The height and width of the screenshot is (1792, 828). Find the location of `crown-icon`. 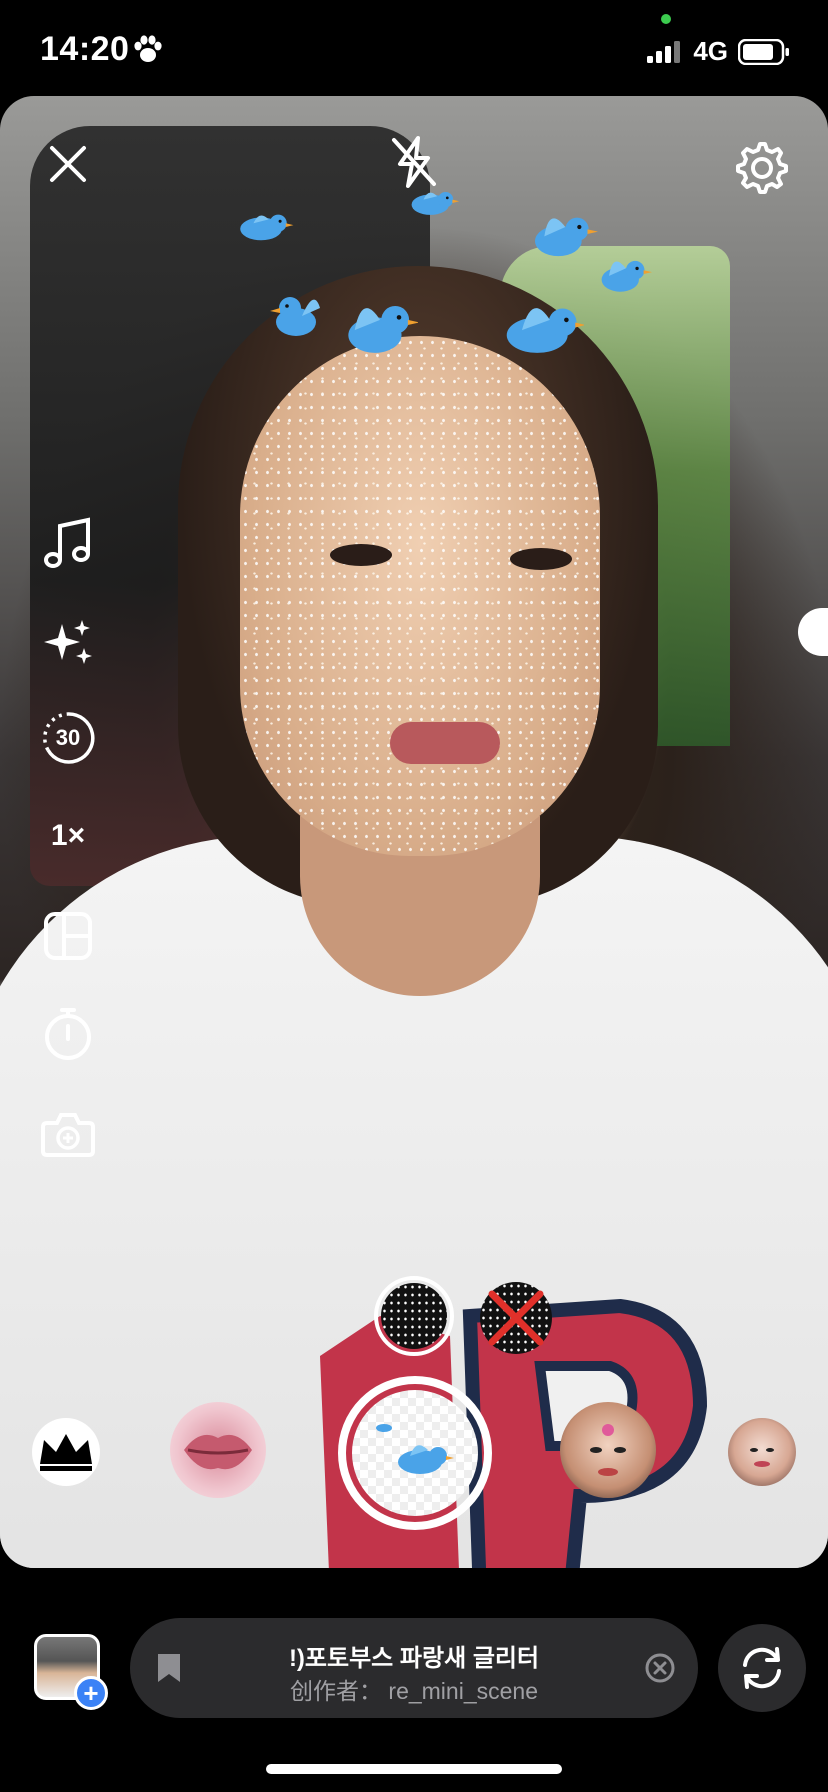

crown-icon is located at coordinates (66, 1452).